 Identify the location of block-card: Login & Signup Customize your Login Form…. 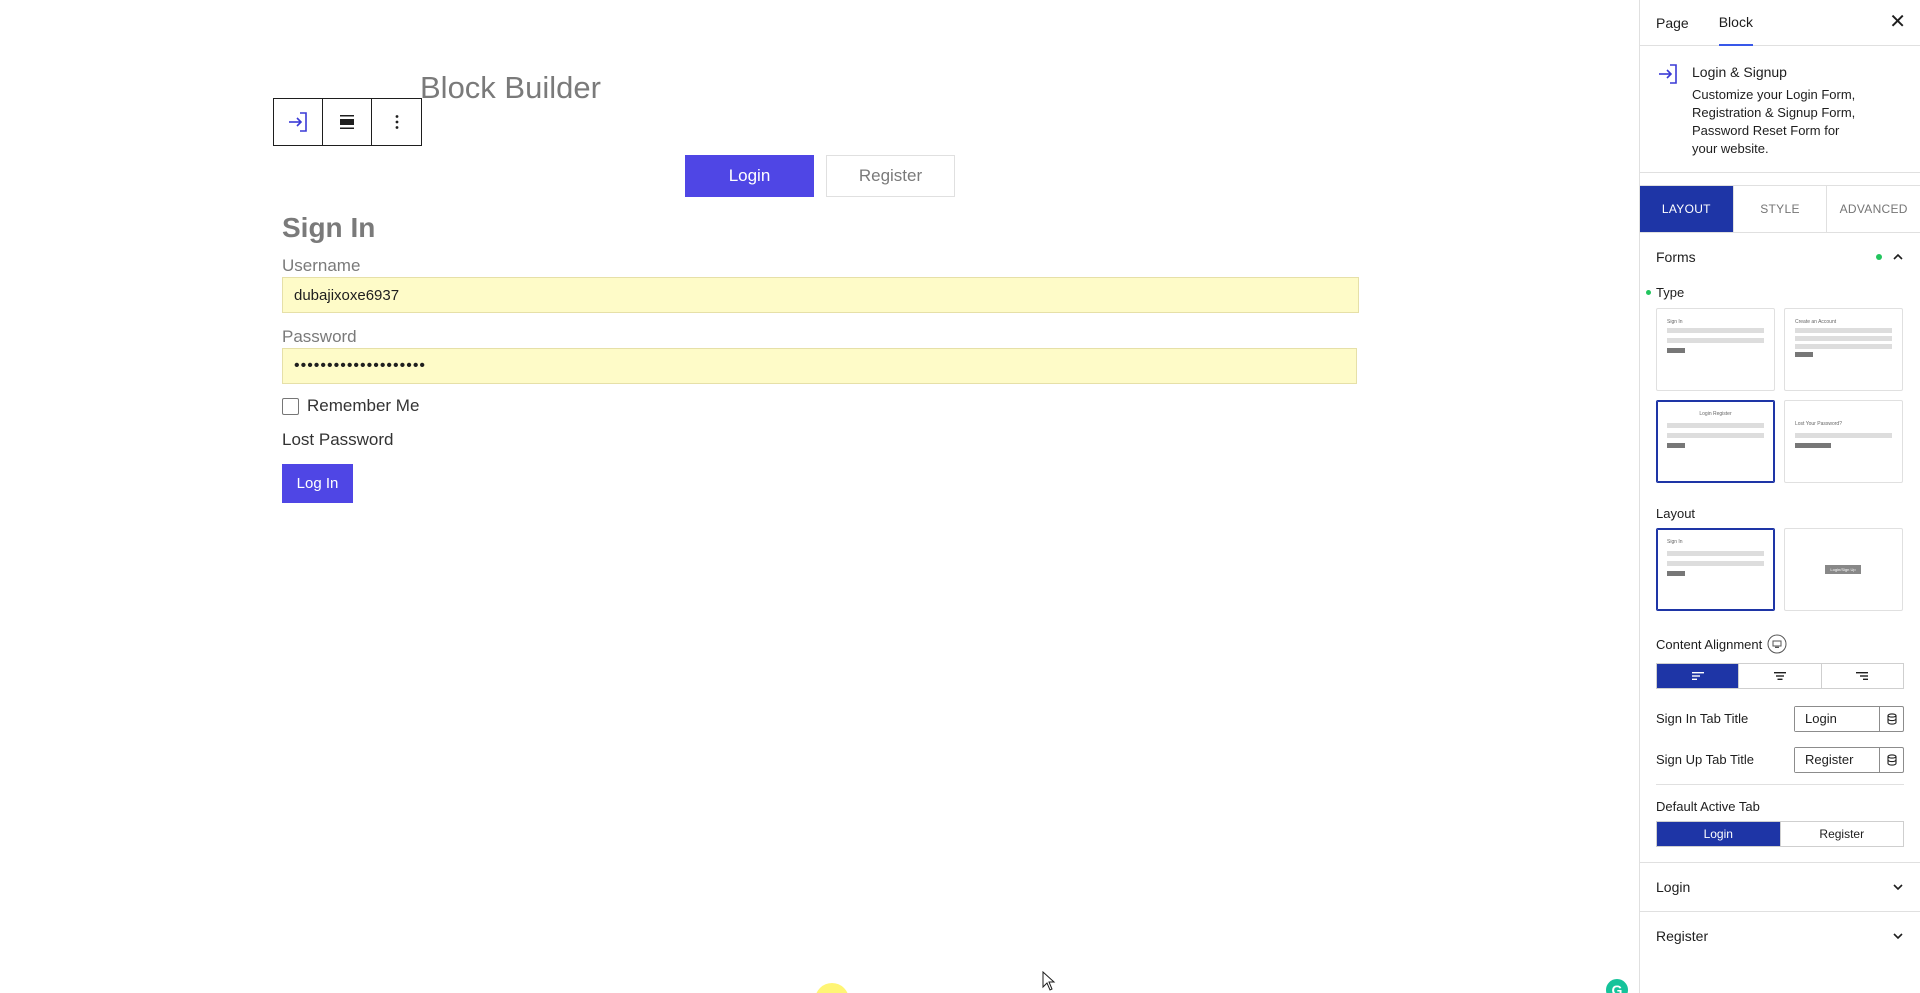
(1780, 109).